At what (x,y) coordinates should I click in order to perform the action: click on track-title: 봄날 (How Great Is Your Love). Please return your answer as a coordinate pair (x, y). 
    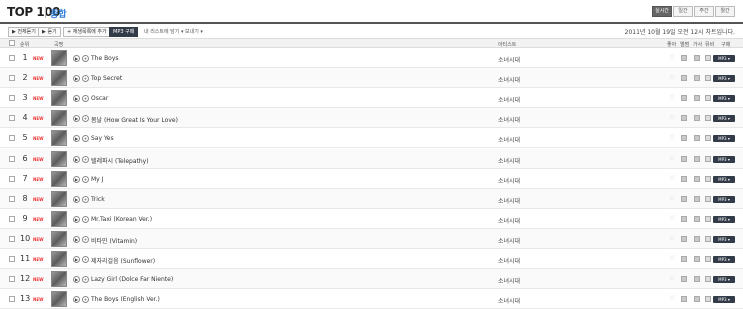
    Looking at the image, I should click on (134, 119).